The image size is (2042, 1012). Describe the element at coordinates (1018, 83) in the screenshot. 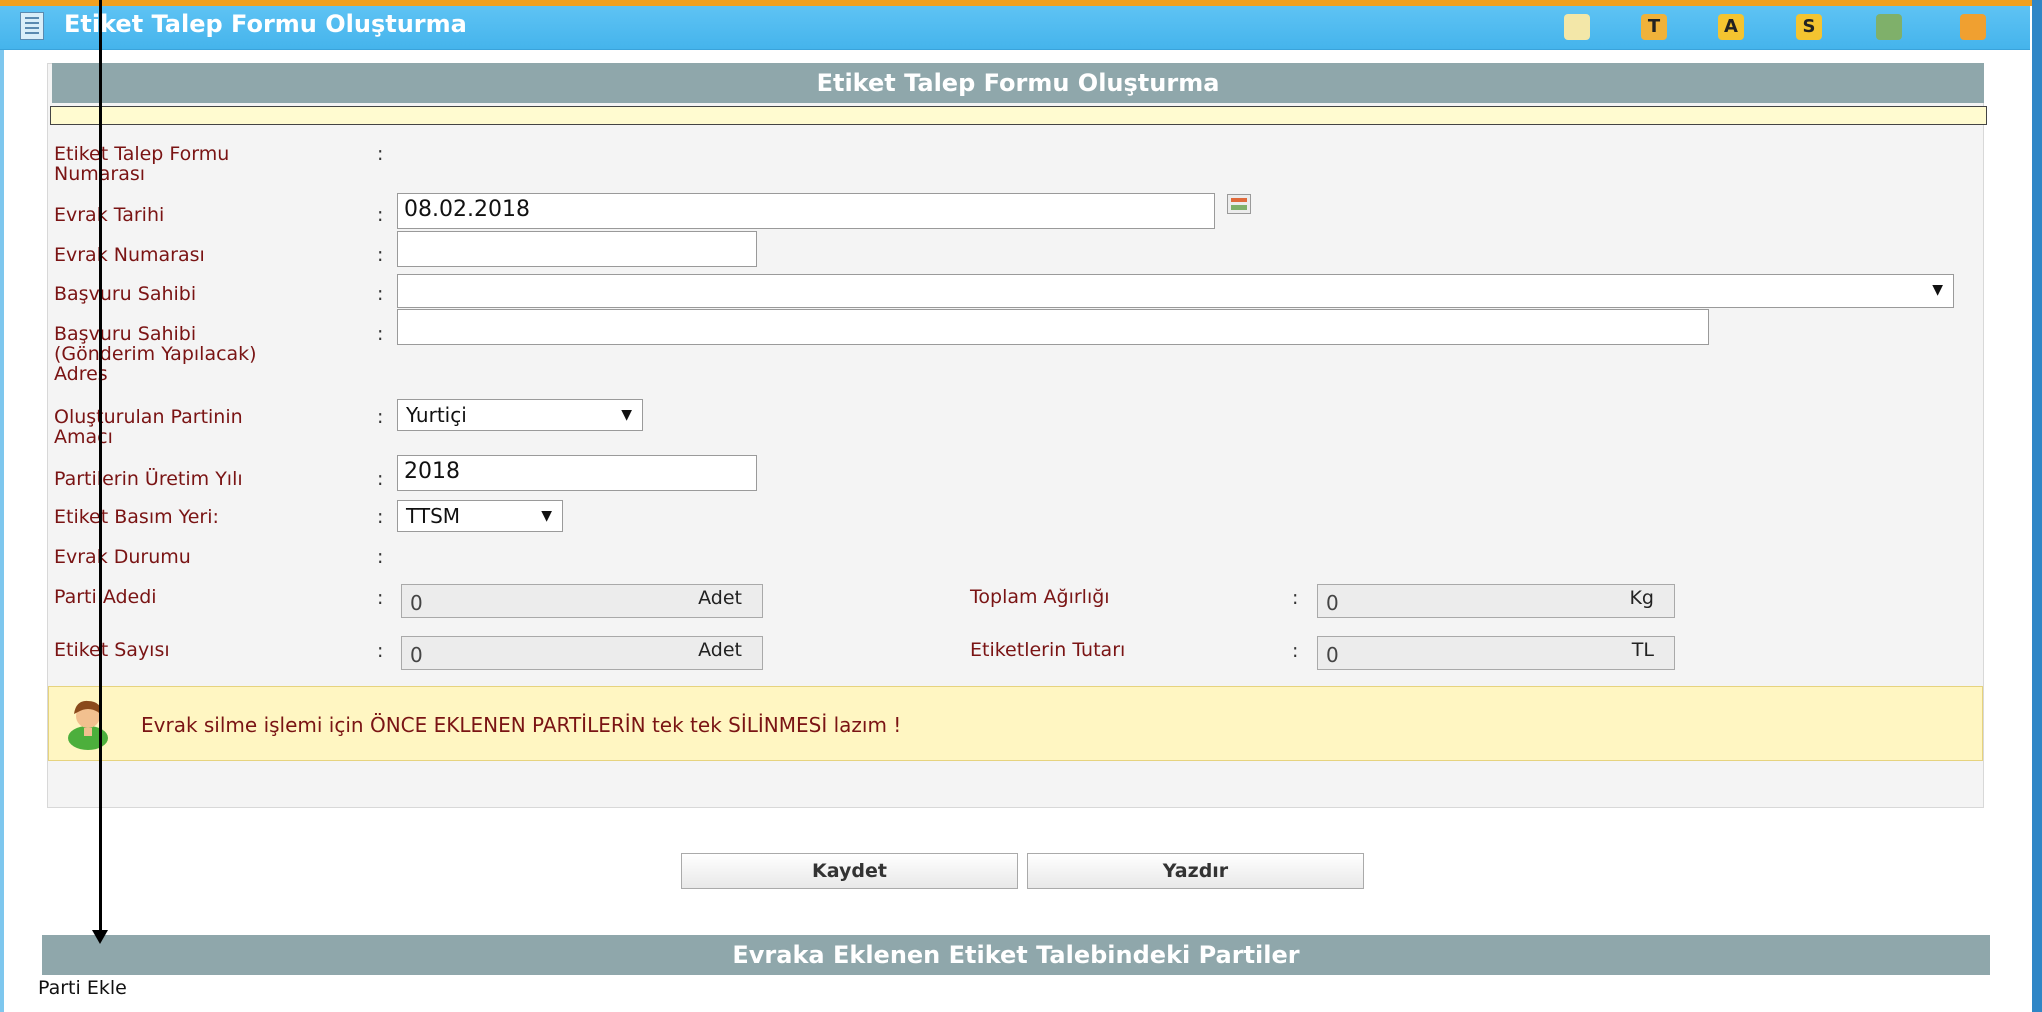

I see `form-header: Etiket Talep Formu Oluşturma` at that location.